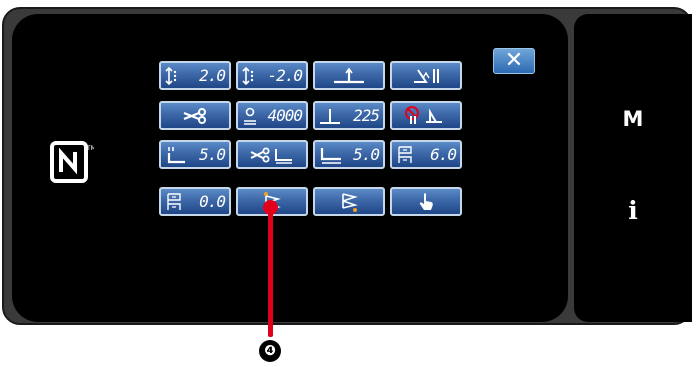 This screenshot has width=696, height=367. I want to click on needle-up-icon, so click(349, 76).